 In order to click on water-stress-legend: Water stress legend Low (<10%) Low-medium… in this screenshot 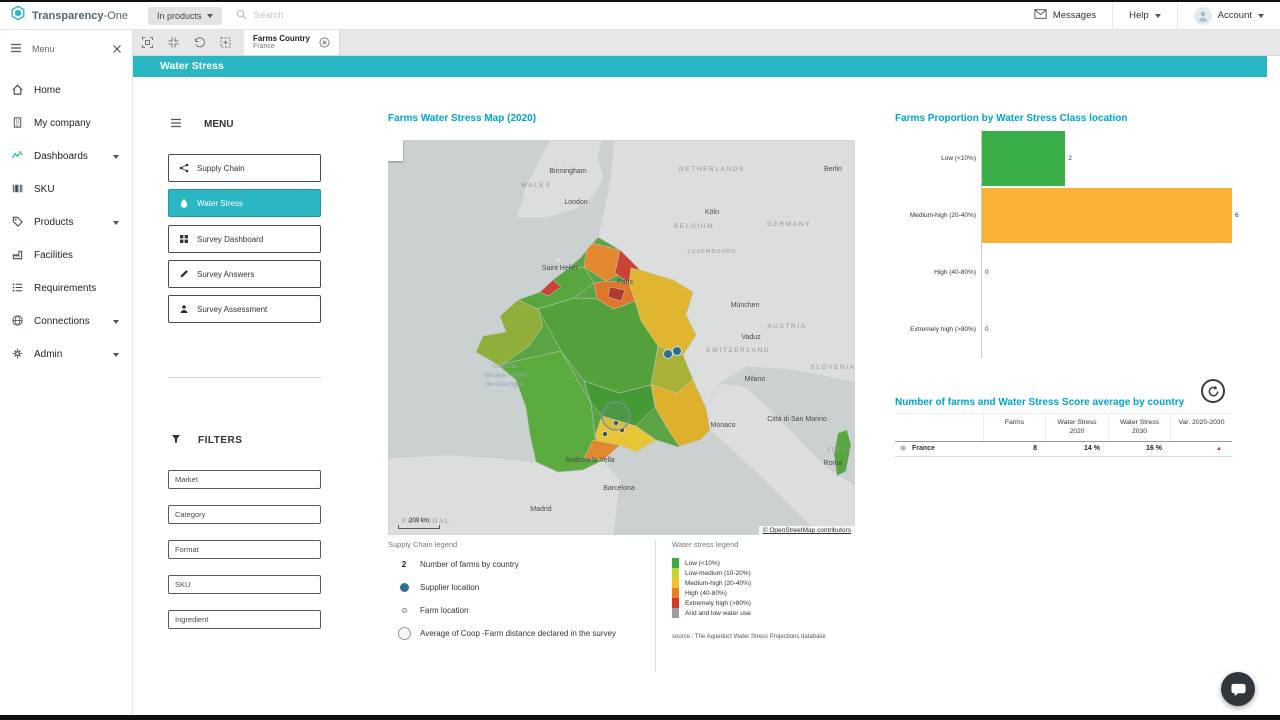, I will do `click(792, 590)`.